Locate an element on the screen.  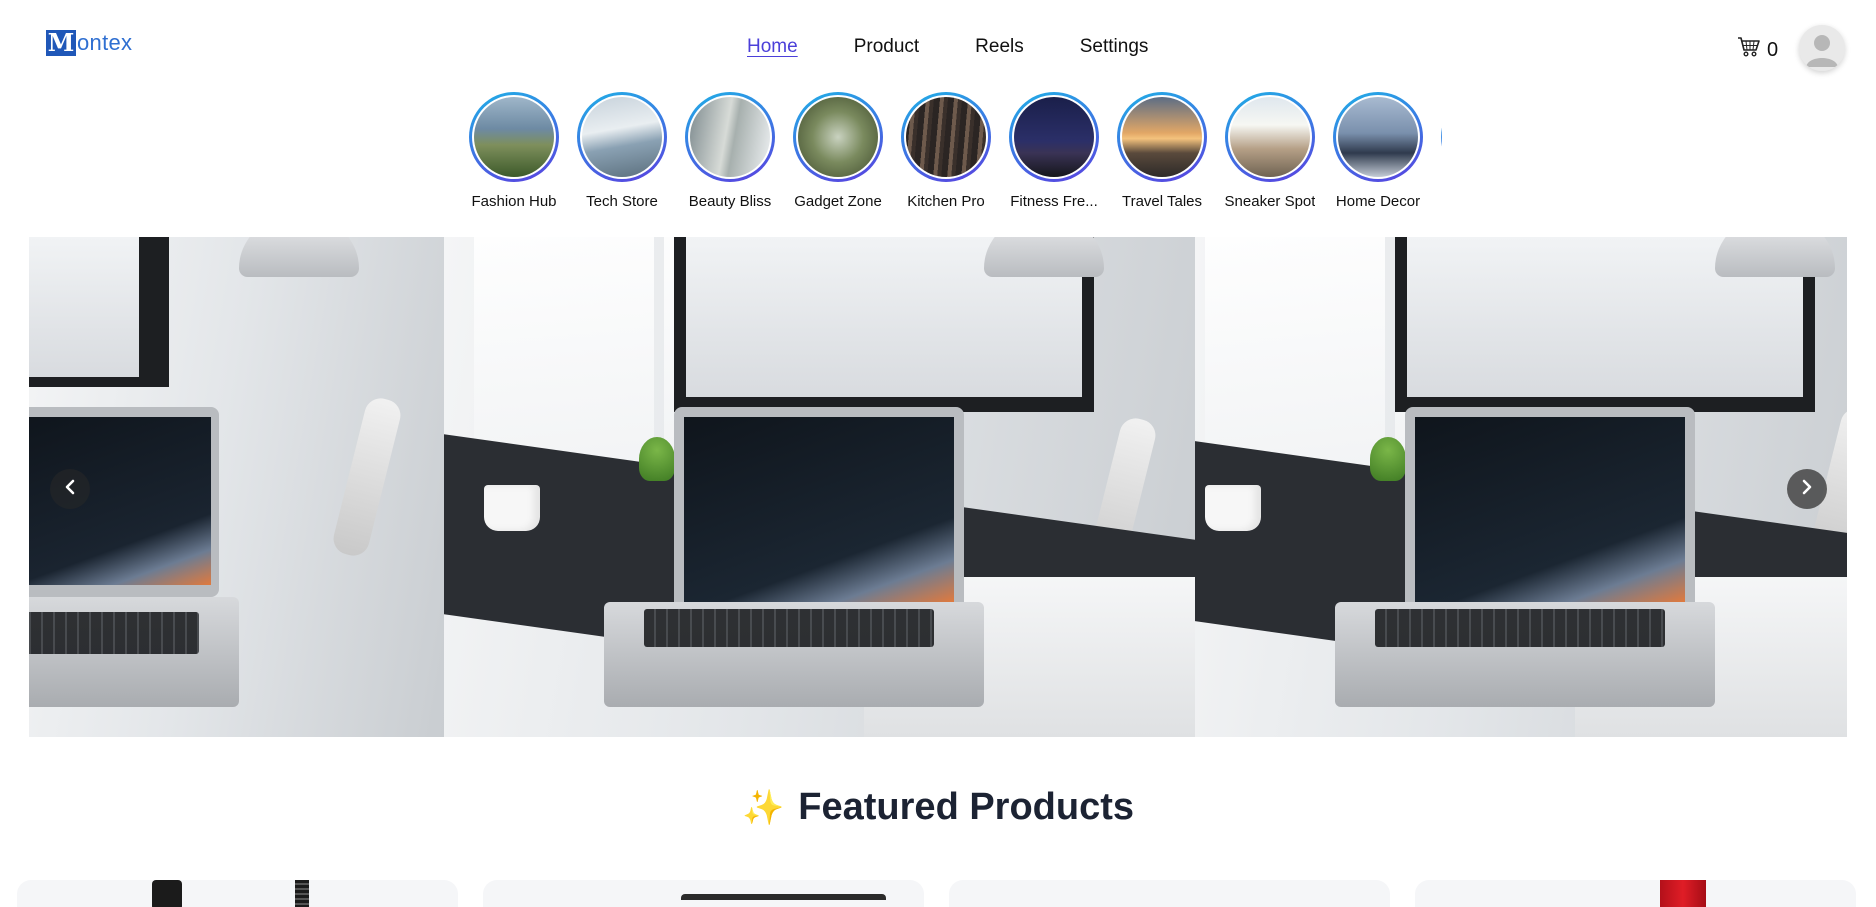
nav-settings: Settings is located at coordinates (1114, 47).